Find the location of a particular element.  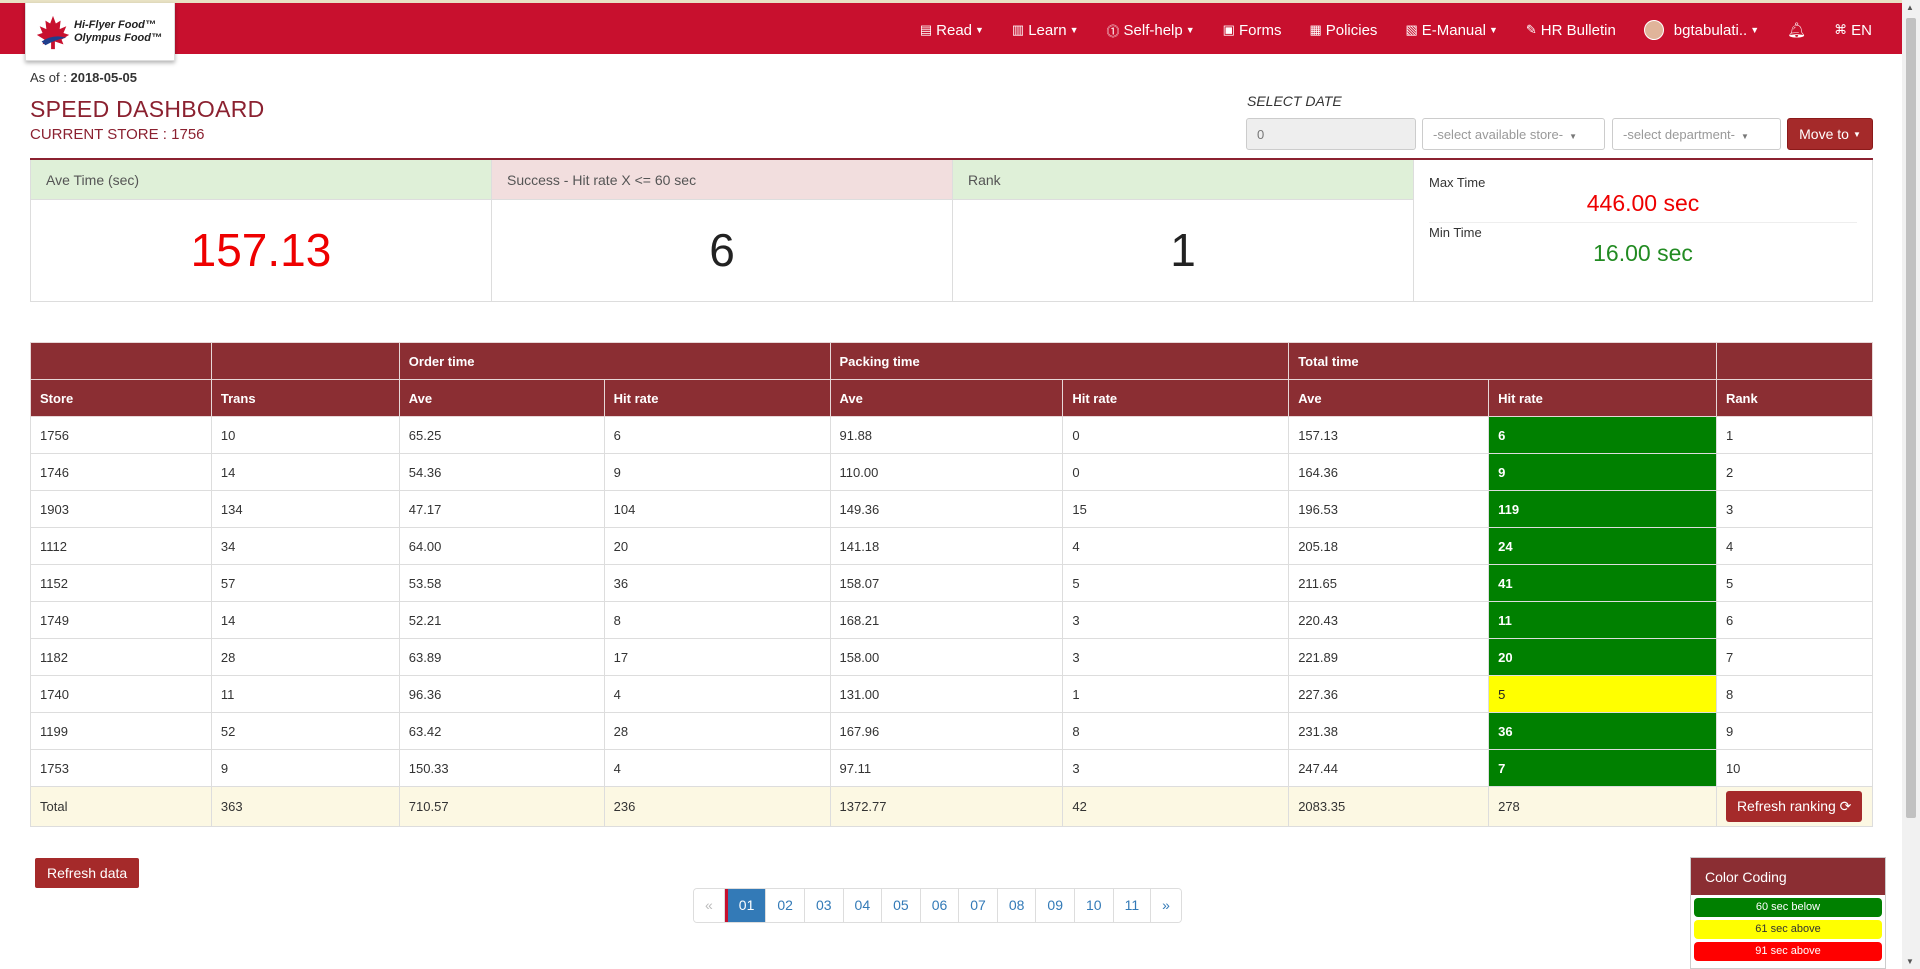

page-button: 09 is located at coordinates (1055, 905).